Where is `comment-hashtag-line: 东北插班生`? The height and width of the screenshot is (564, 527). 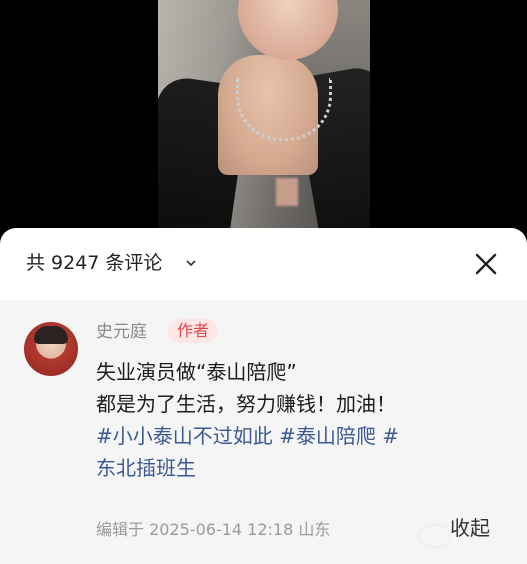
comment-hashtag-line: 东北插班生 is located at coordinates (301, 468).